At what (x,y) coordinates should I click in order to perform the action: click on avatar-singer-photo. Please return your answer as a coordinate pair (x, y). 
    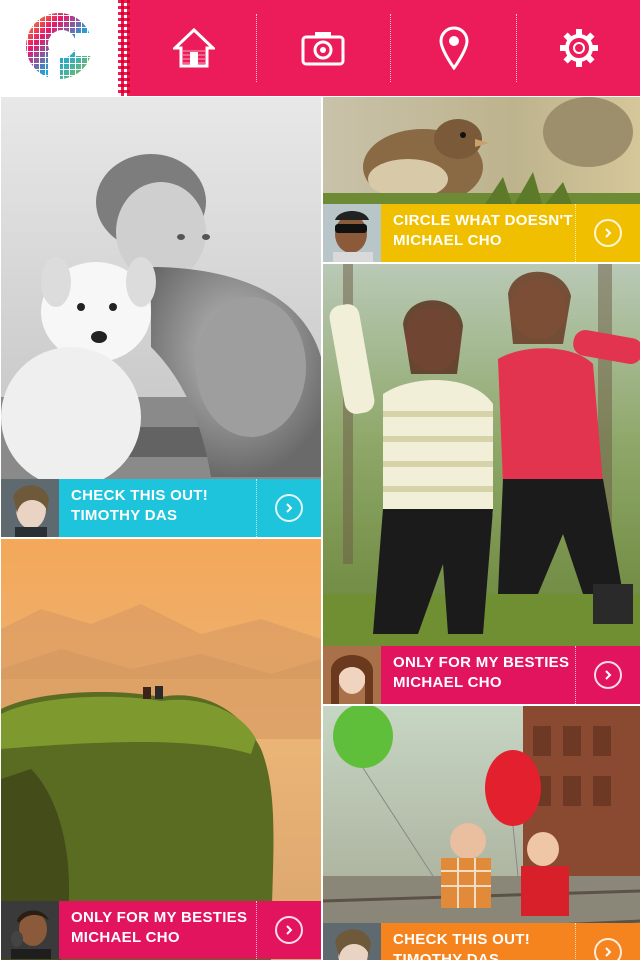
    Looking at the image, I should click on (30, 930).